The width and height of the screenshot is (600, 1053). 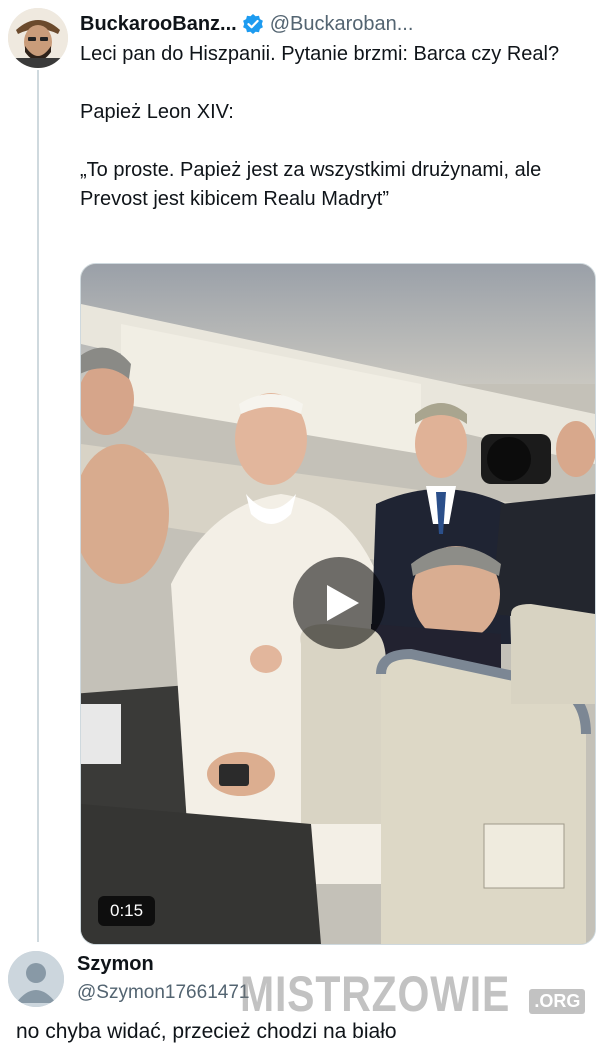 I want to click on video-duration-badge: 0:15, so click(x=127, y=911).